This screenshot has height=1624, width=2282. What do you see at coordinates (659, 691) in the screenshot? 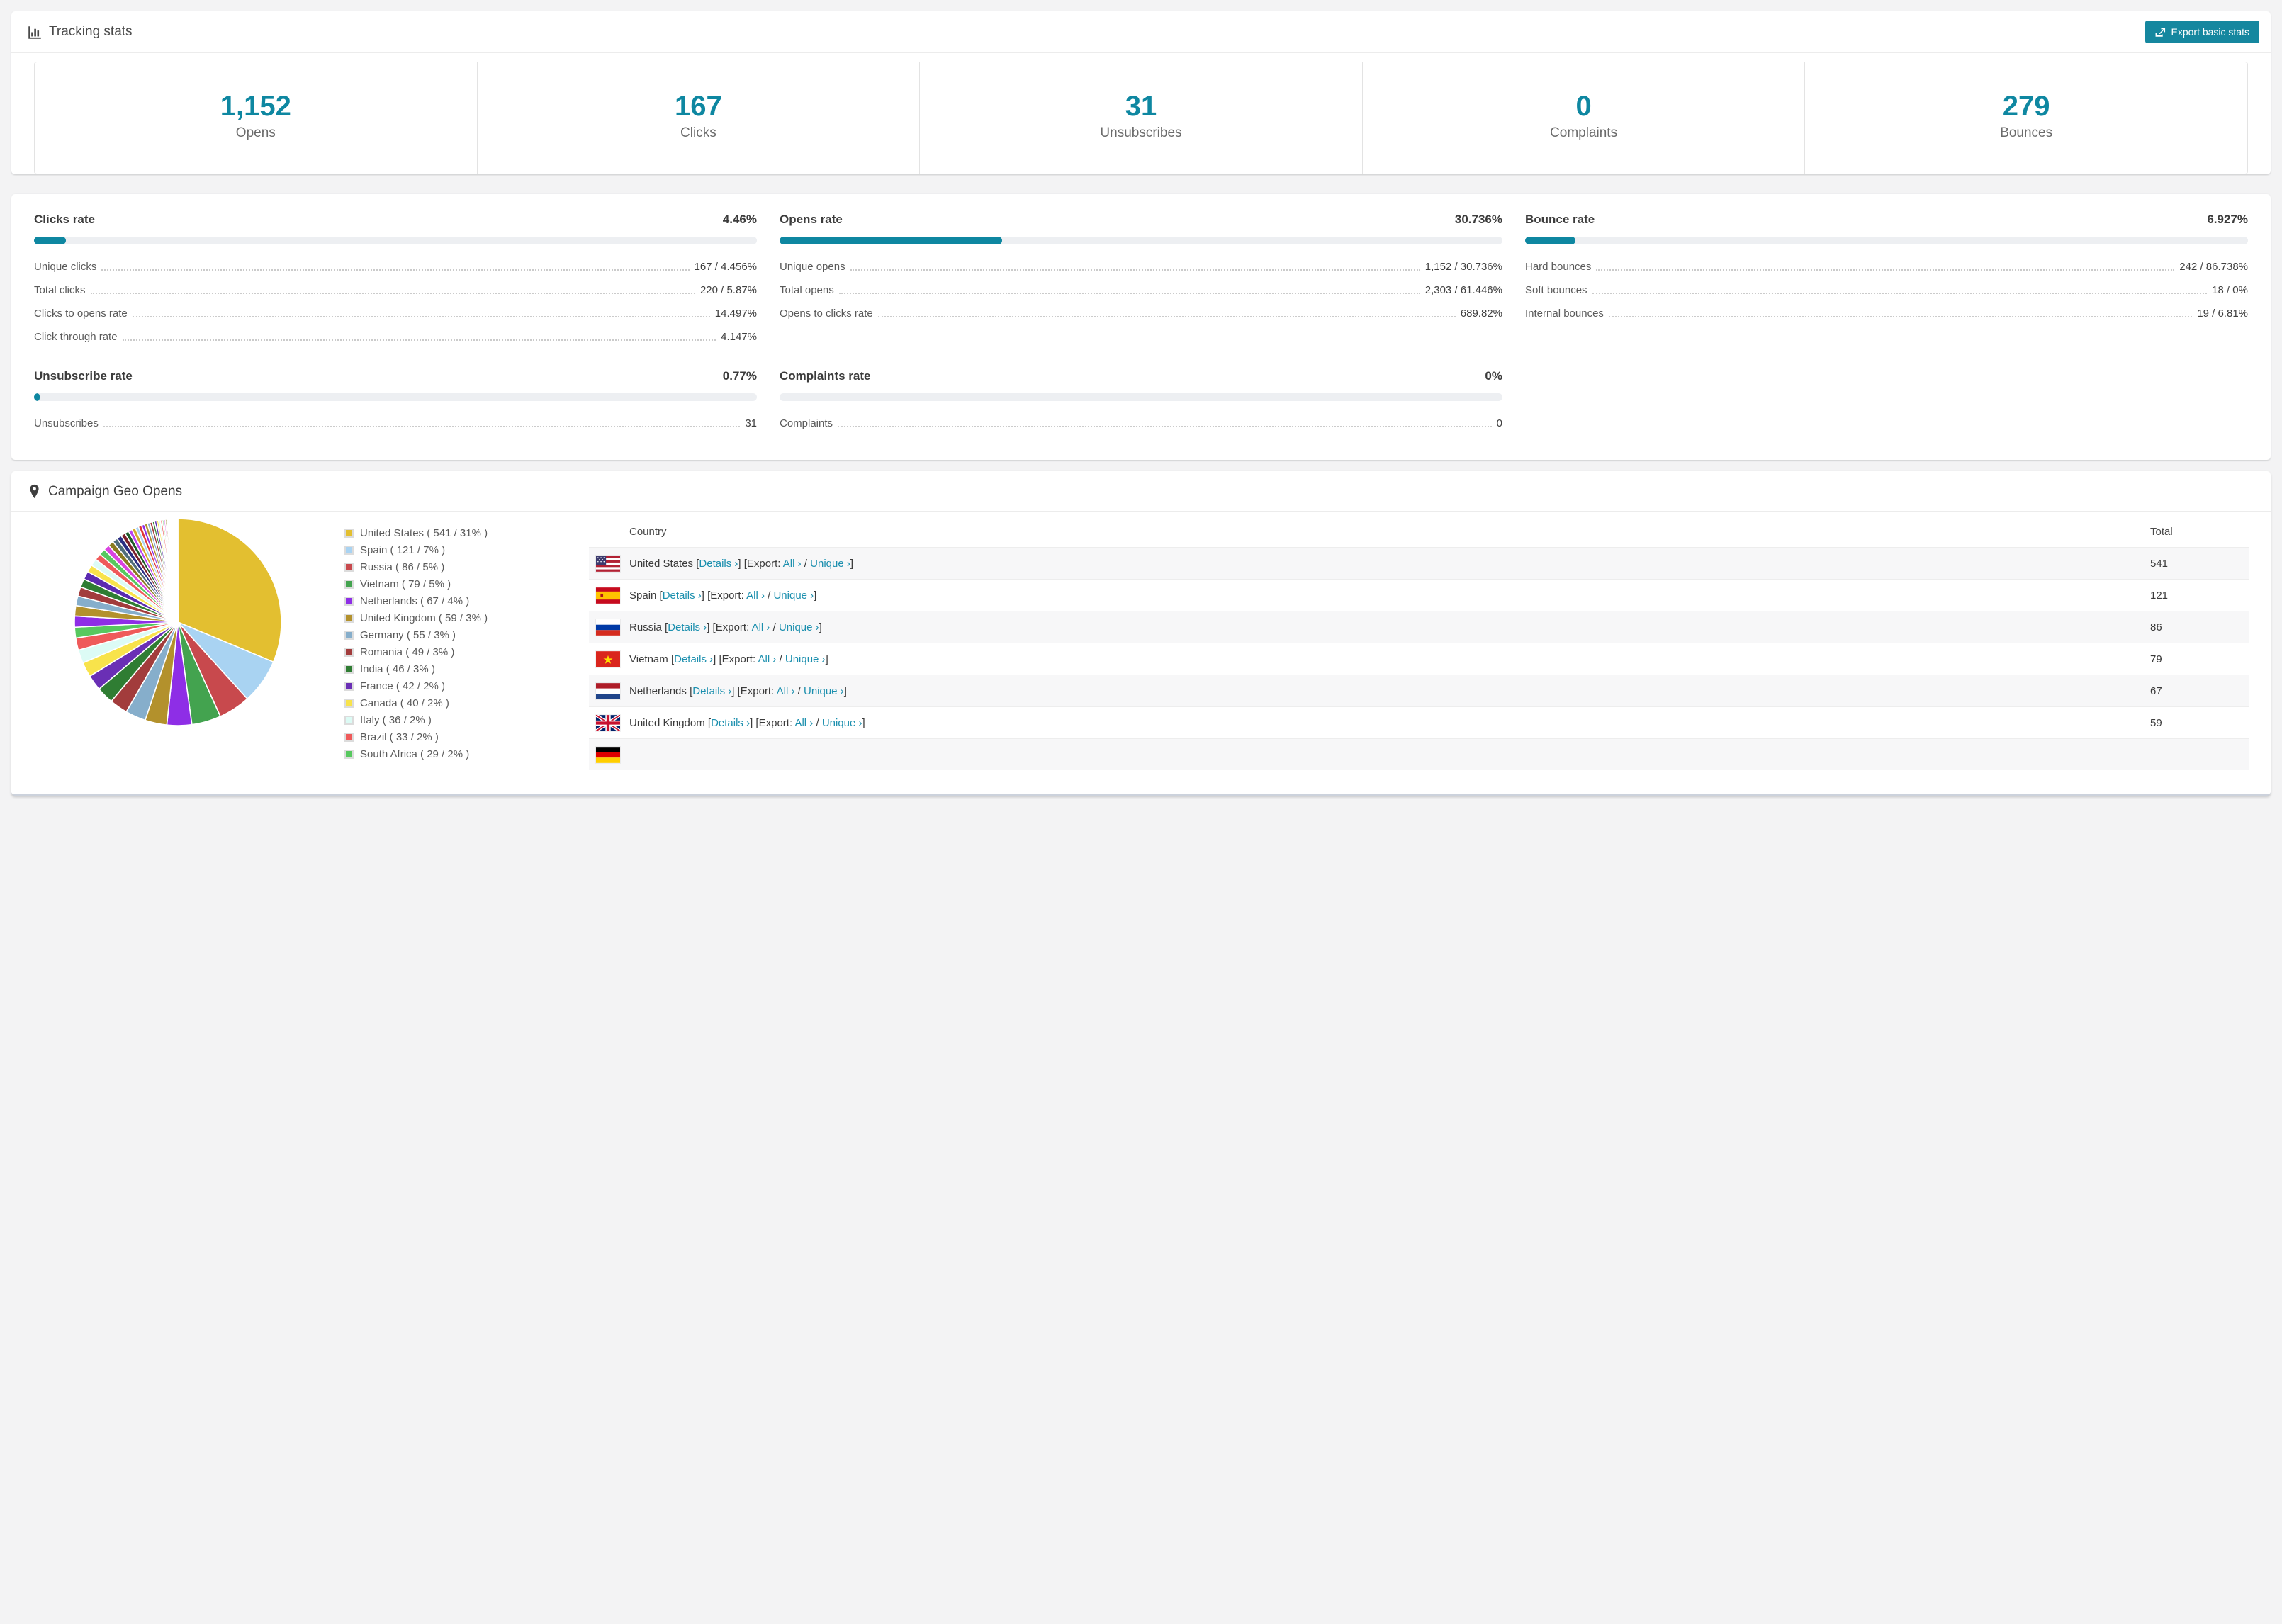
I see `country-name: Netherlands` at bounding box center [659, 691].